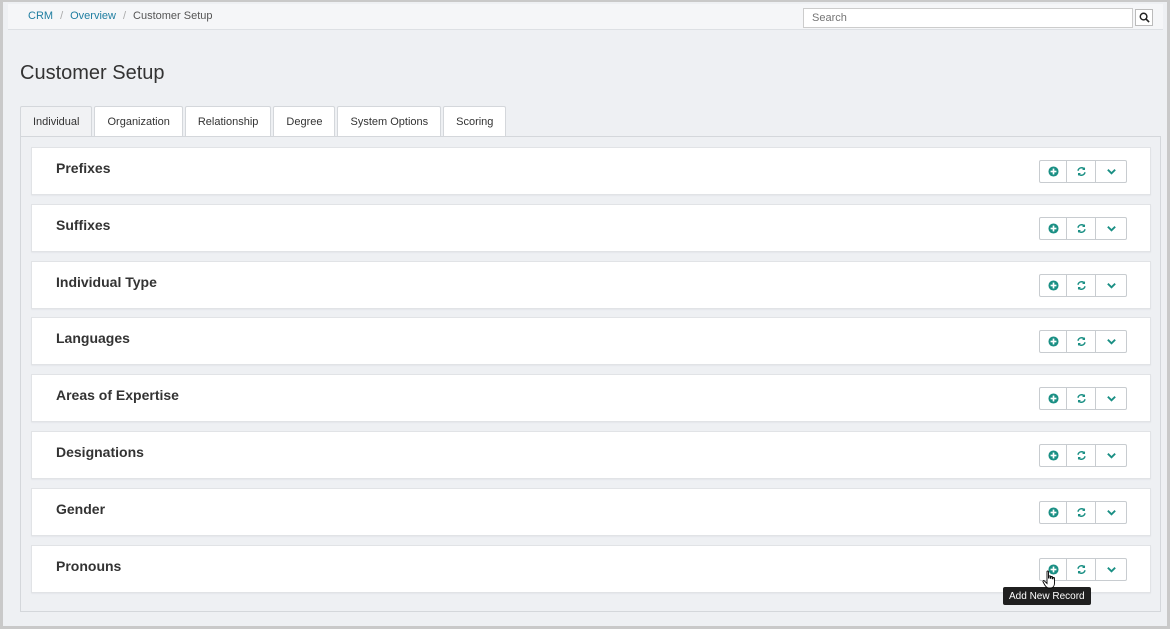  What do you see at coordinates (120, 16) in the screenshot?
I see `breadcrumb: CRM / Overview / Customer Setup` at bounding box center [120, 16].